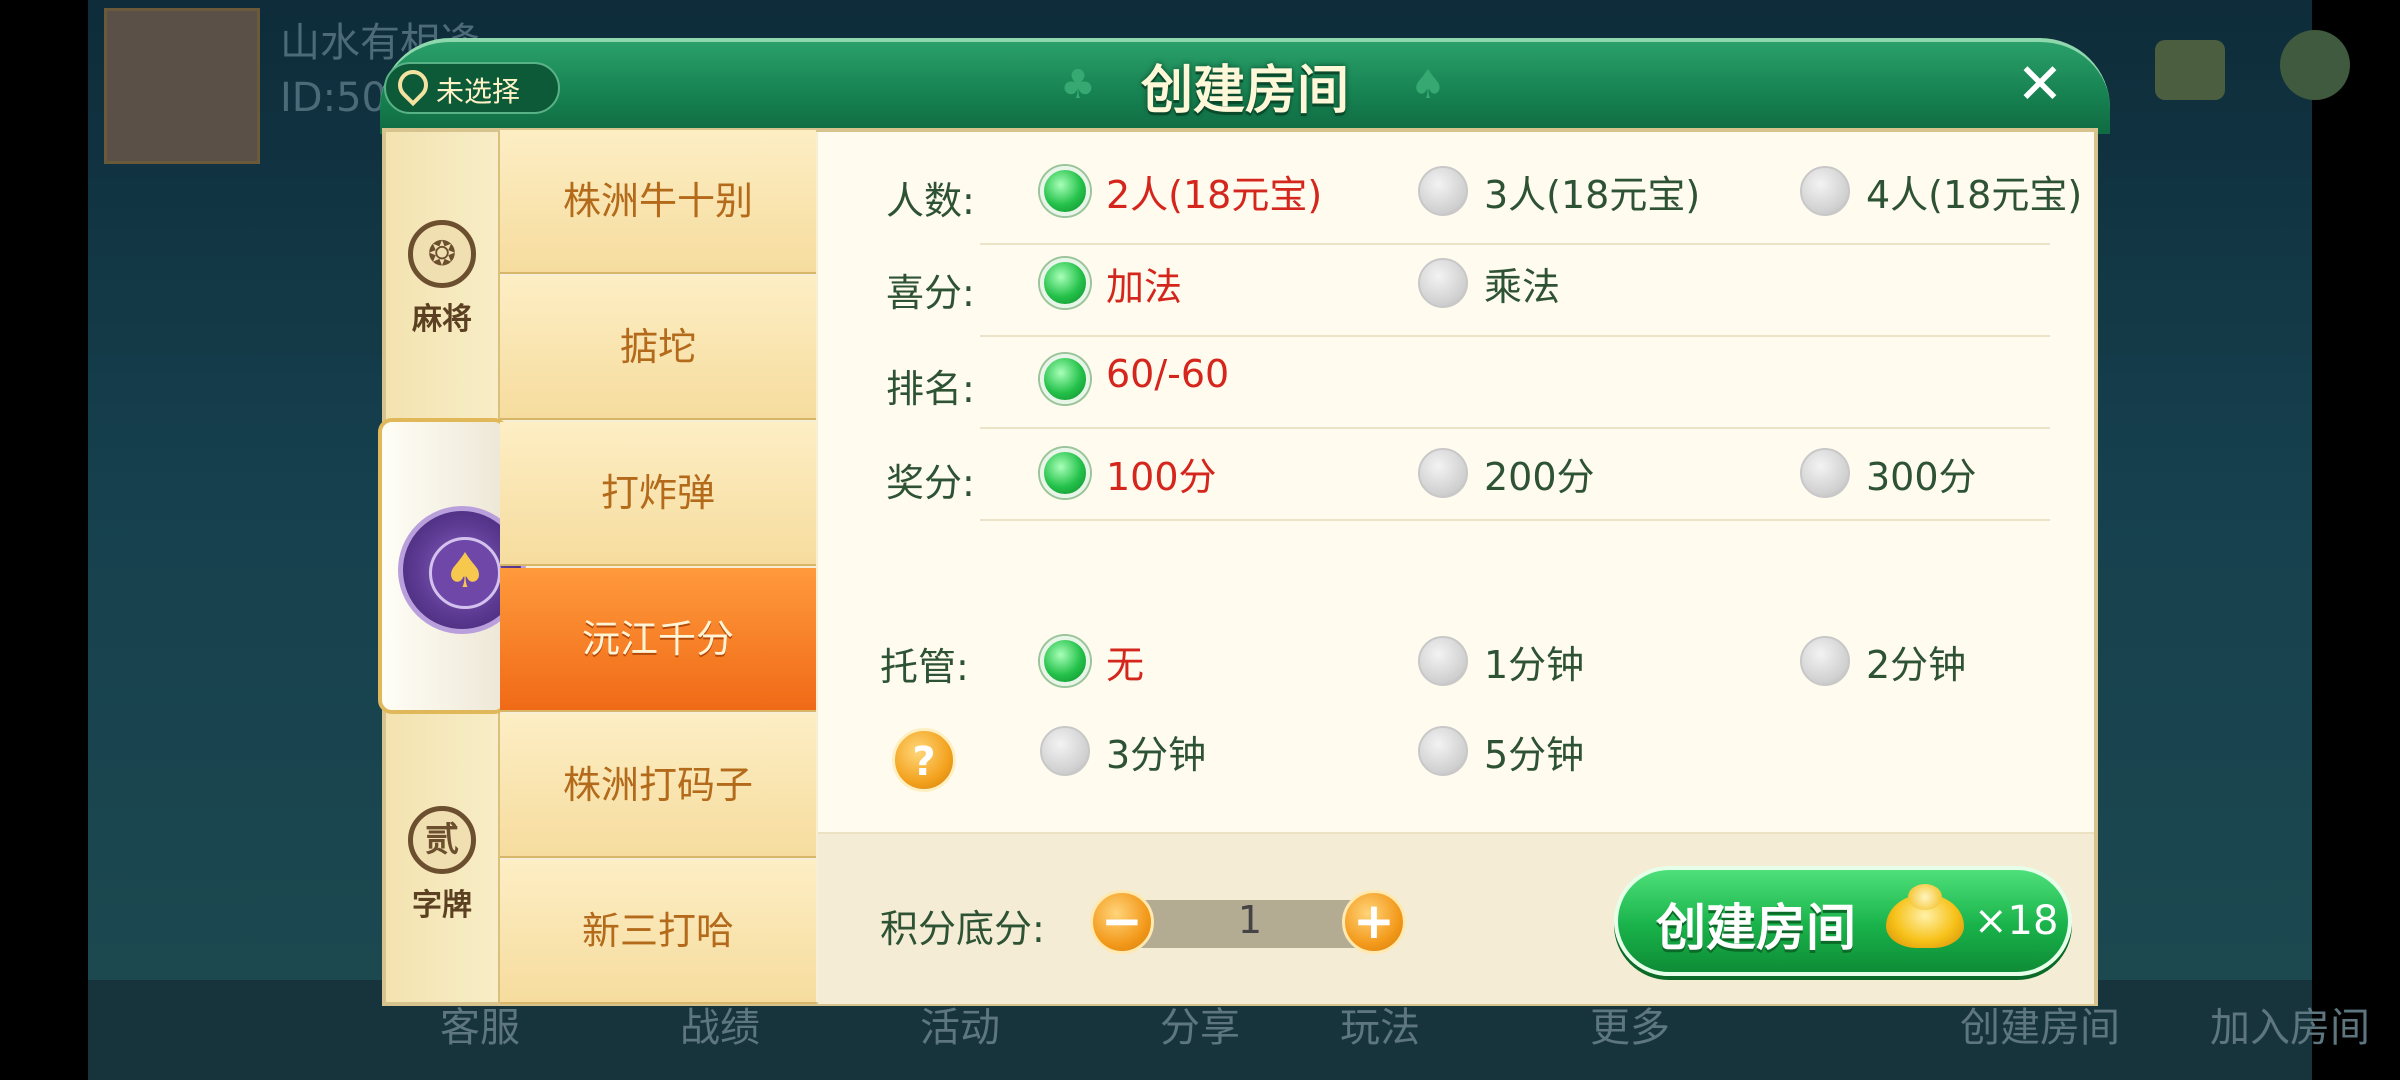  What do you see at coordinates (1534, 665) in the screenshot?
I see `option-text: 1分钟` at bounding box center [1534, 665].